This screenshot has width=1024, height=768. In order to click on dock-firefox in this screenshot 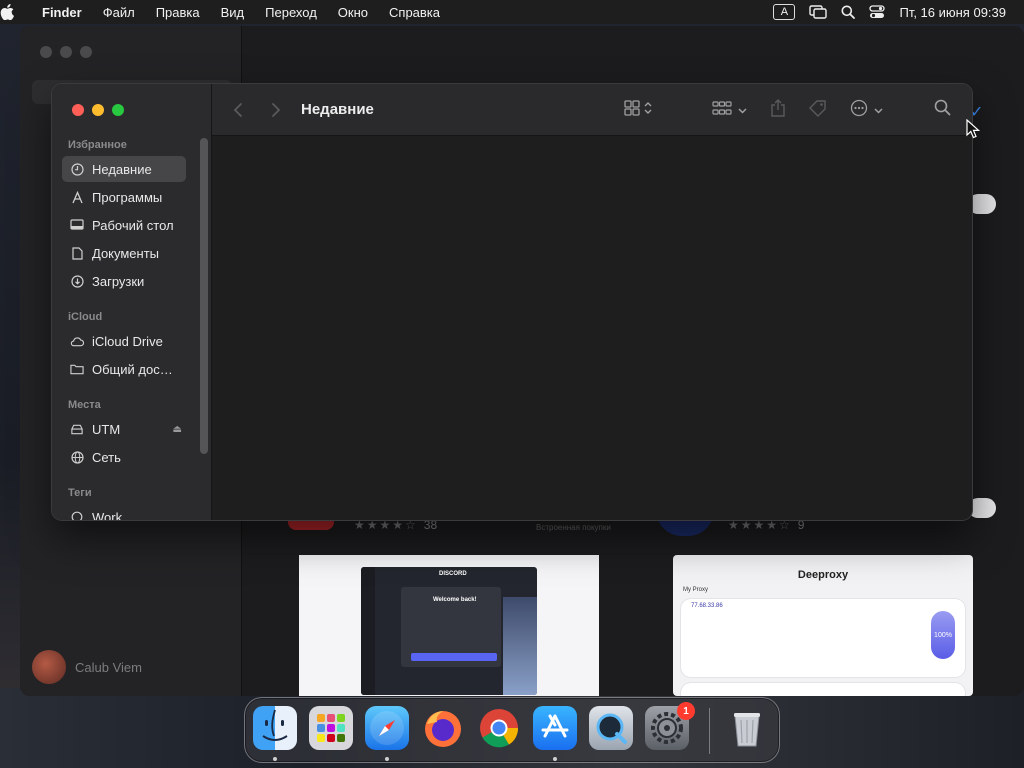, I will do `click(443, 728)`.